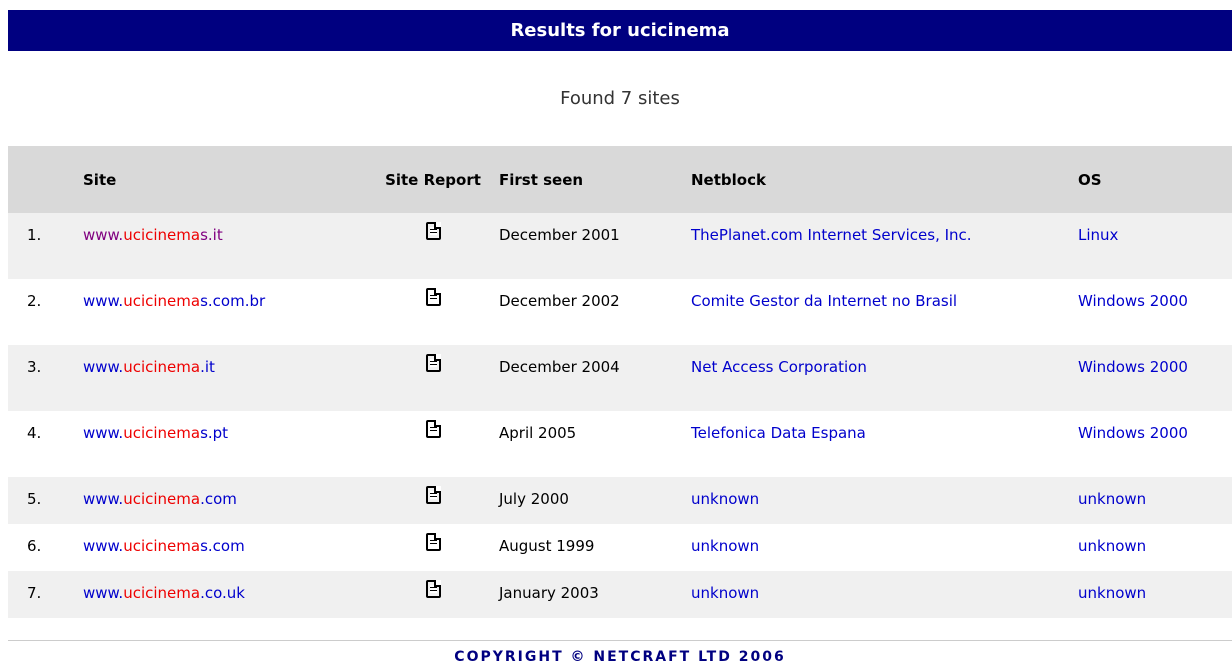 This screenshot has height=669, width=1232. Describe the element at coordinates (1155, 547) in the screenshot. I see `os-cell: unknown` at that location.